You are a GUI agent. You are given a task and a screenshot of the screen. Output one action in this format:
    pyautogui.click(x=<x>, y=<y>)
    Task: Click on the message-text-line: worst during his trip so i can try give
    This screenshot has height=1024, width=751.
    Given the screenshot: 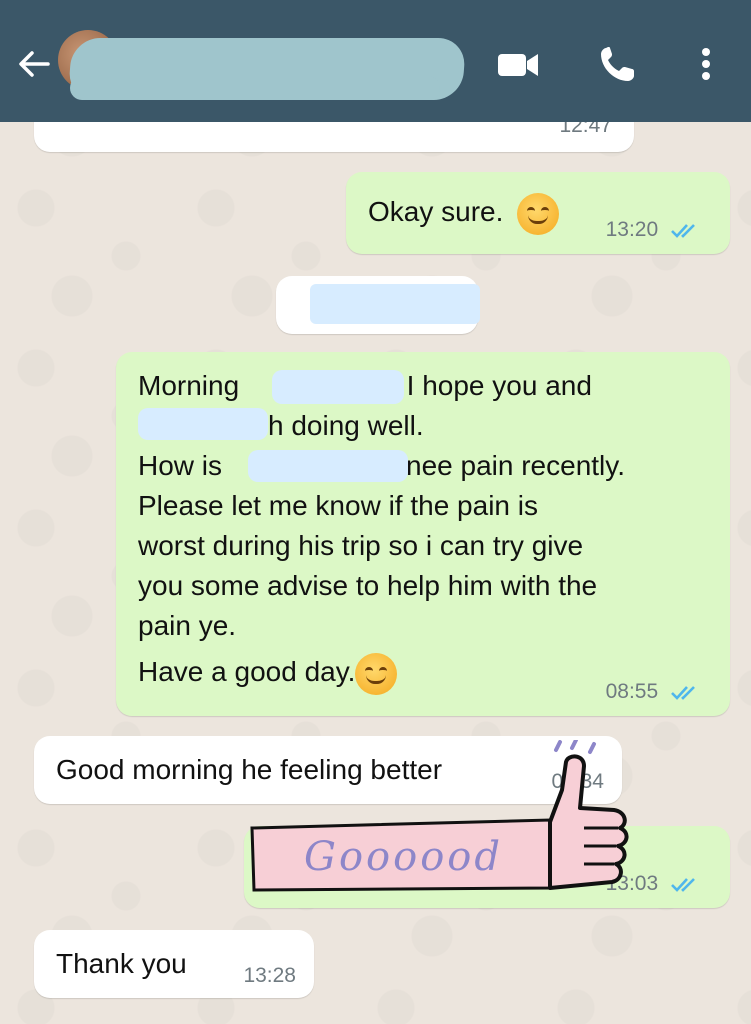 What is the action you would take?
    pyautogui.click(x=361, y=545)
    